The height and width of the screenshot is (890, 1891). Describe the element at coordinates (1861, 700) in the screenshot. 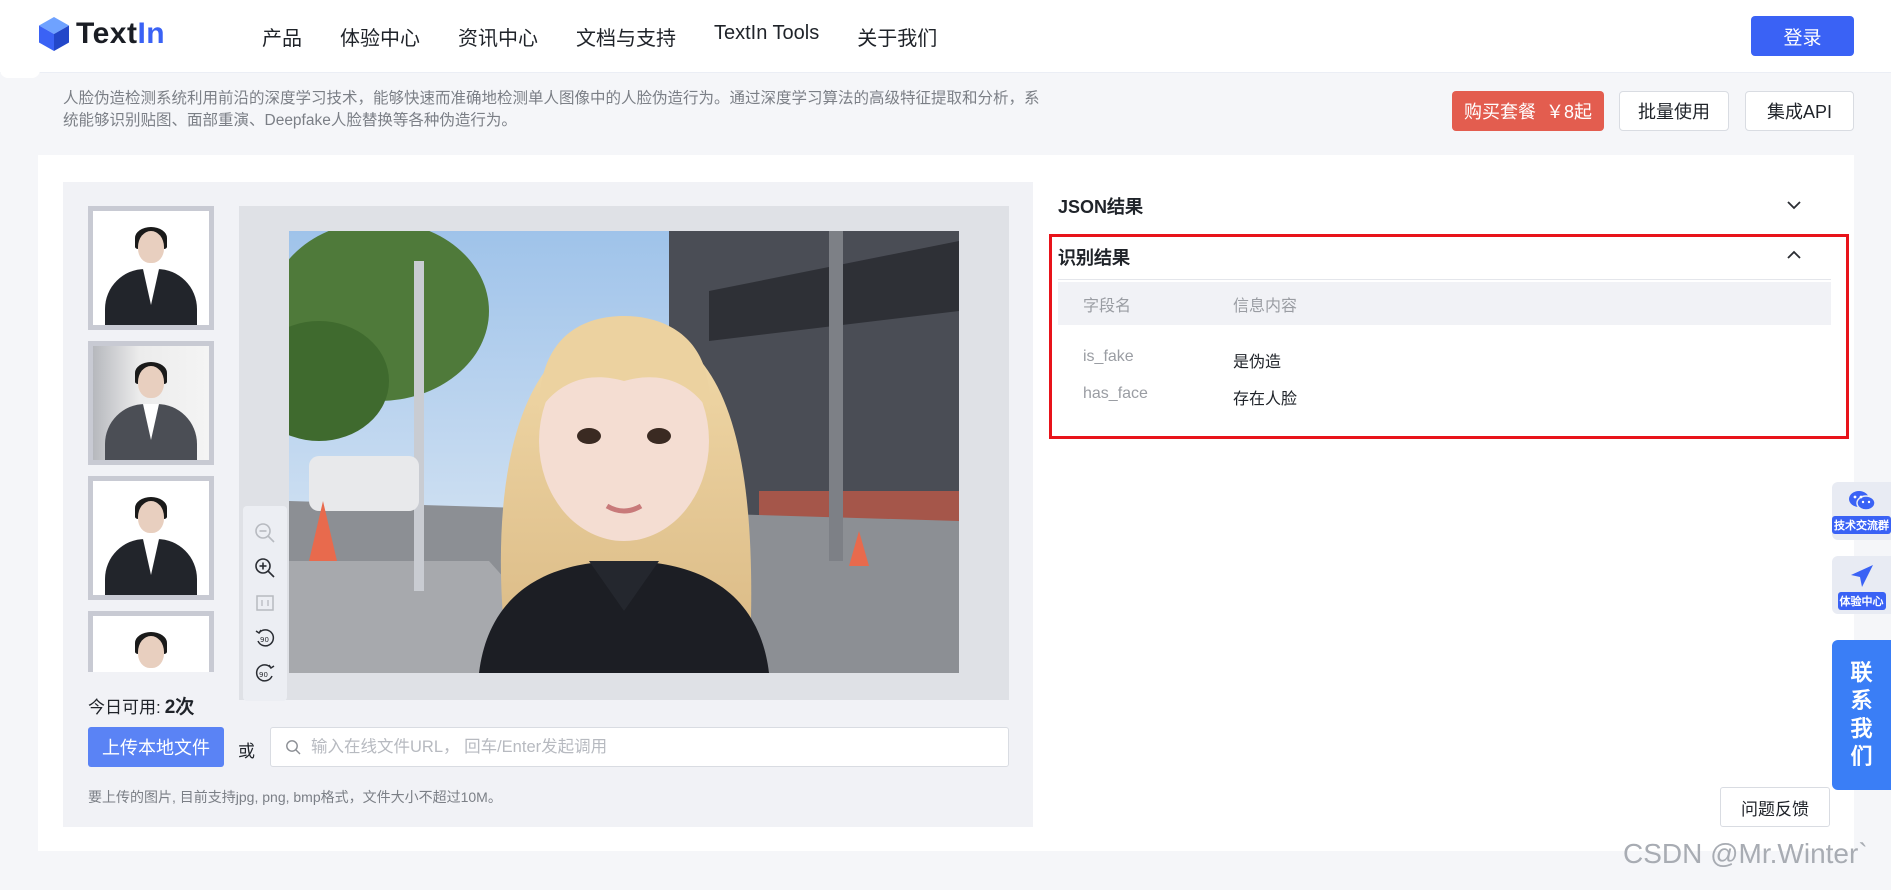

I see `contact-char: 系` at that location.